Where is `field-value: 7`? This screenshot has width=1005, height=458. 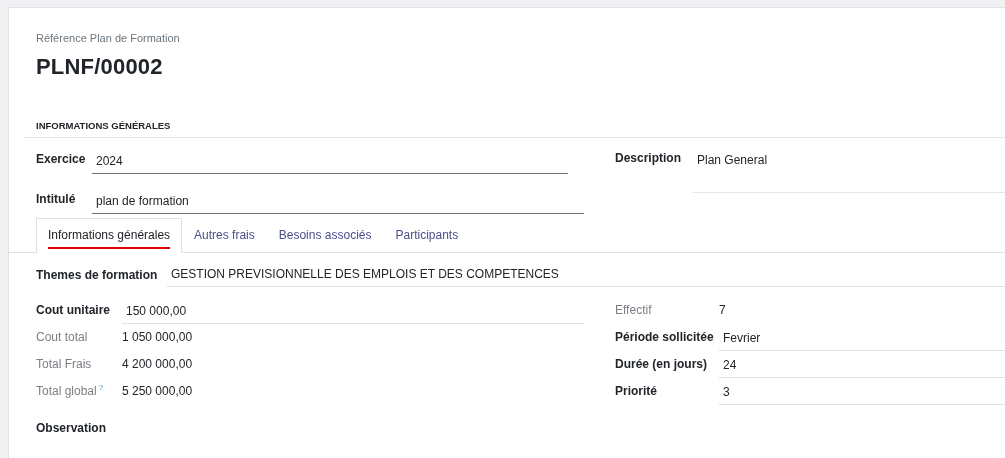 field-value: 7 is located at coordinates (723, 310).